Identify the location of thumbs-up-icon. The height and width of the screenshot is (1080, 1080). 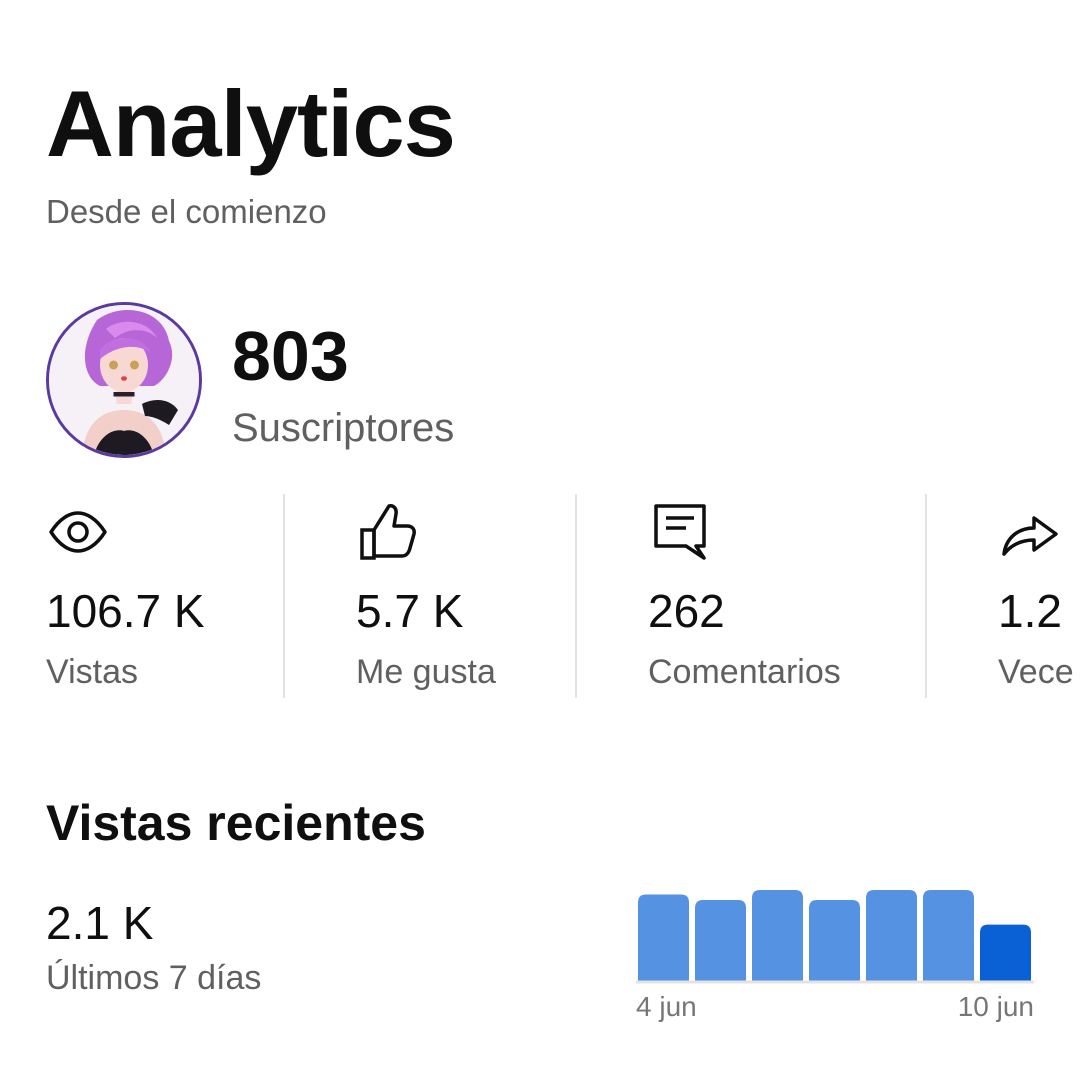
(388, 532).